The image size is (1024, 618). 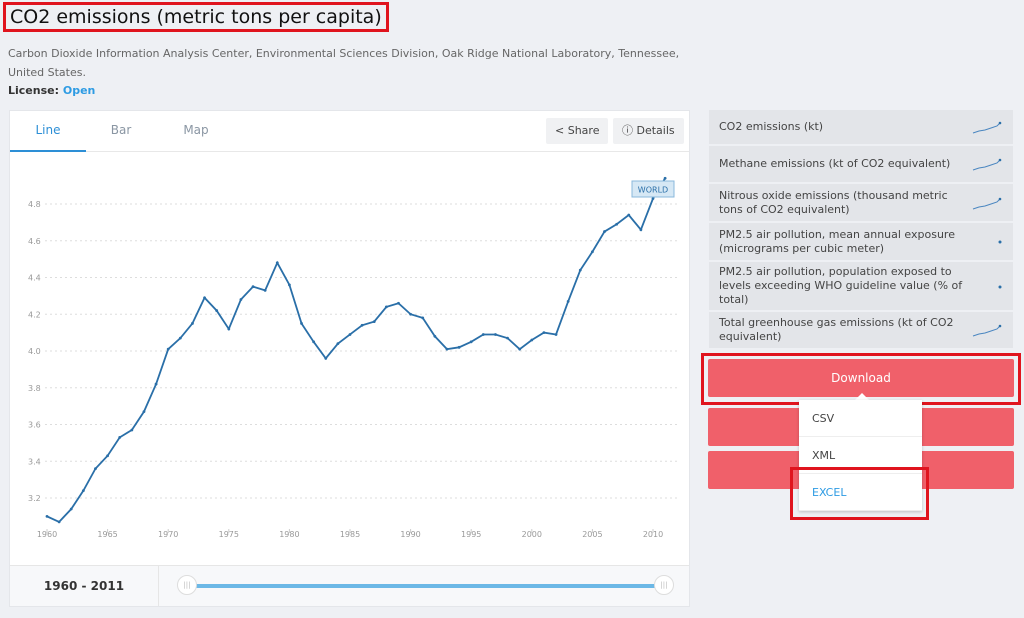 What do you see at coordinates (34, 351) in the screenshot?
I see `y-tick-label: 4.0` at bounding box center [34, 351].